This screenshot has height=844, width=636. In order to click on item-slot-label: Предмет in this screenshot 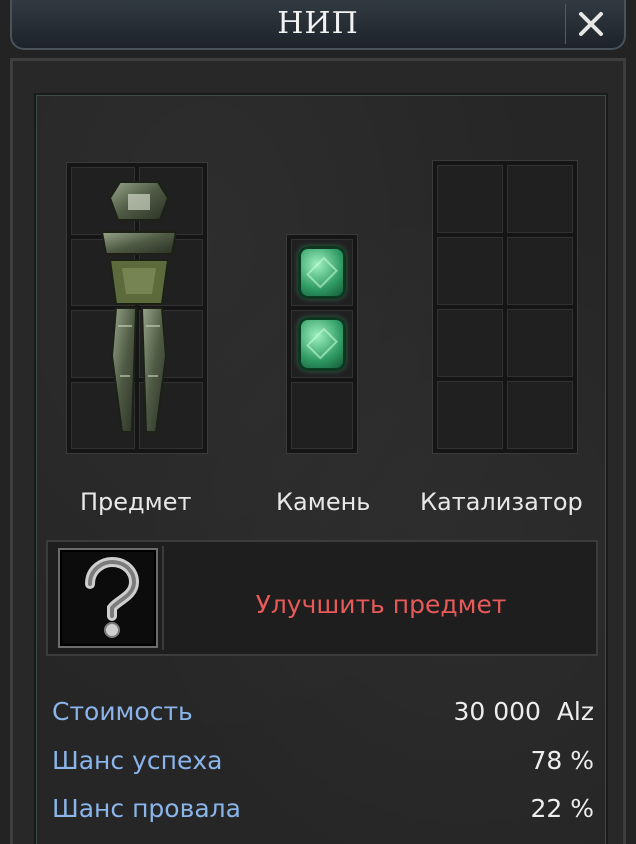, I will do `click(136, 502)`.